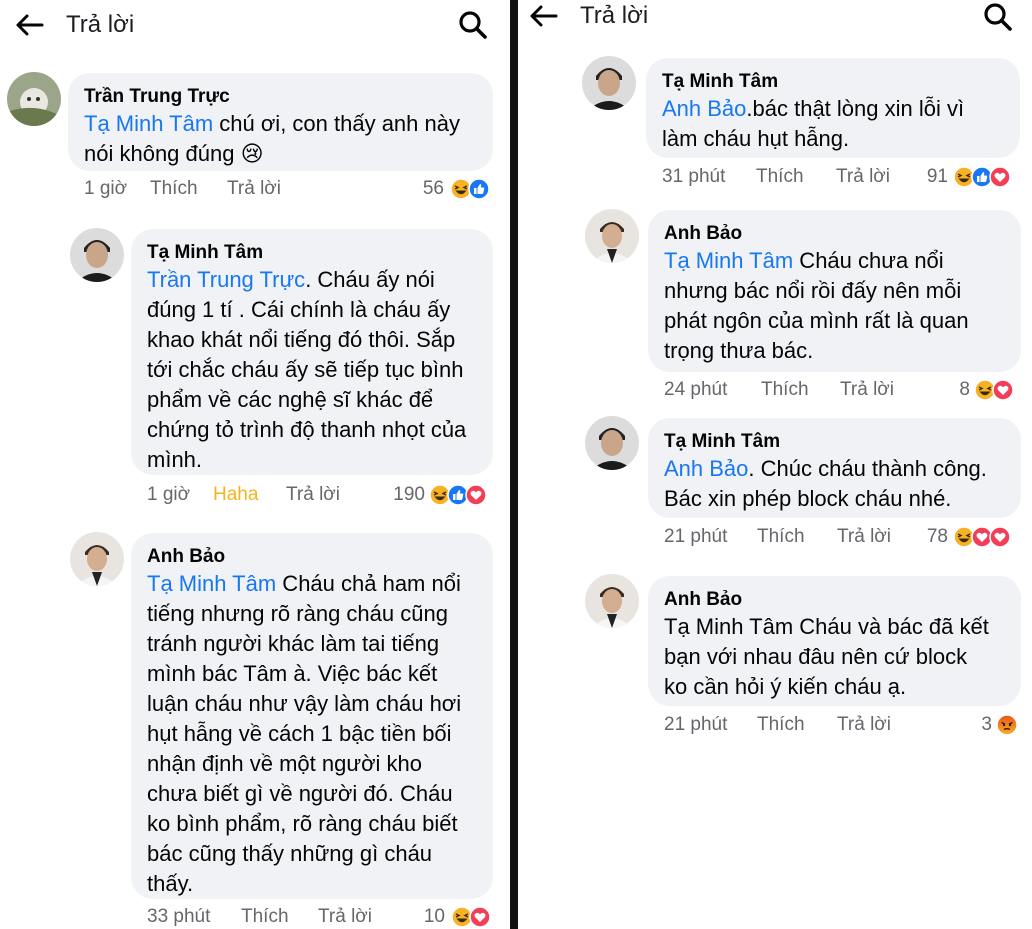 The width and height of the screenshot is (1032, 929). What do you see at coordinates (785, 686) in the screenshot?
I see `comment-line: ko cần hỏi ý kiến cháu ạ.` at bounding box center [785, 686].